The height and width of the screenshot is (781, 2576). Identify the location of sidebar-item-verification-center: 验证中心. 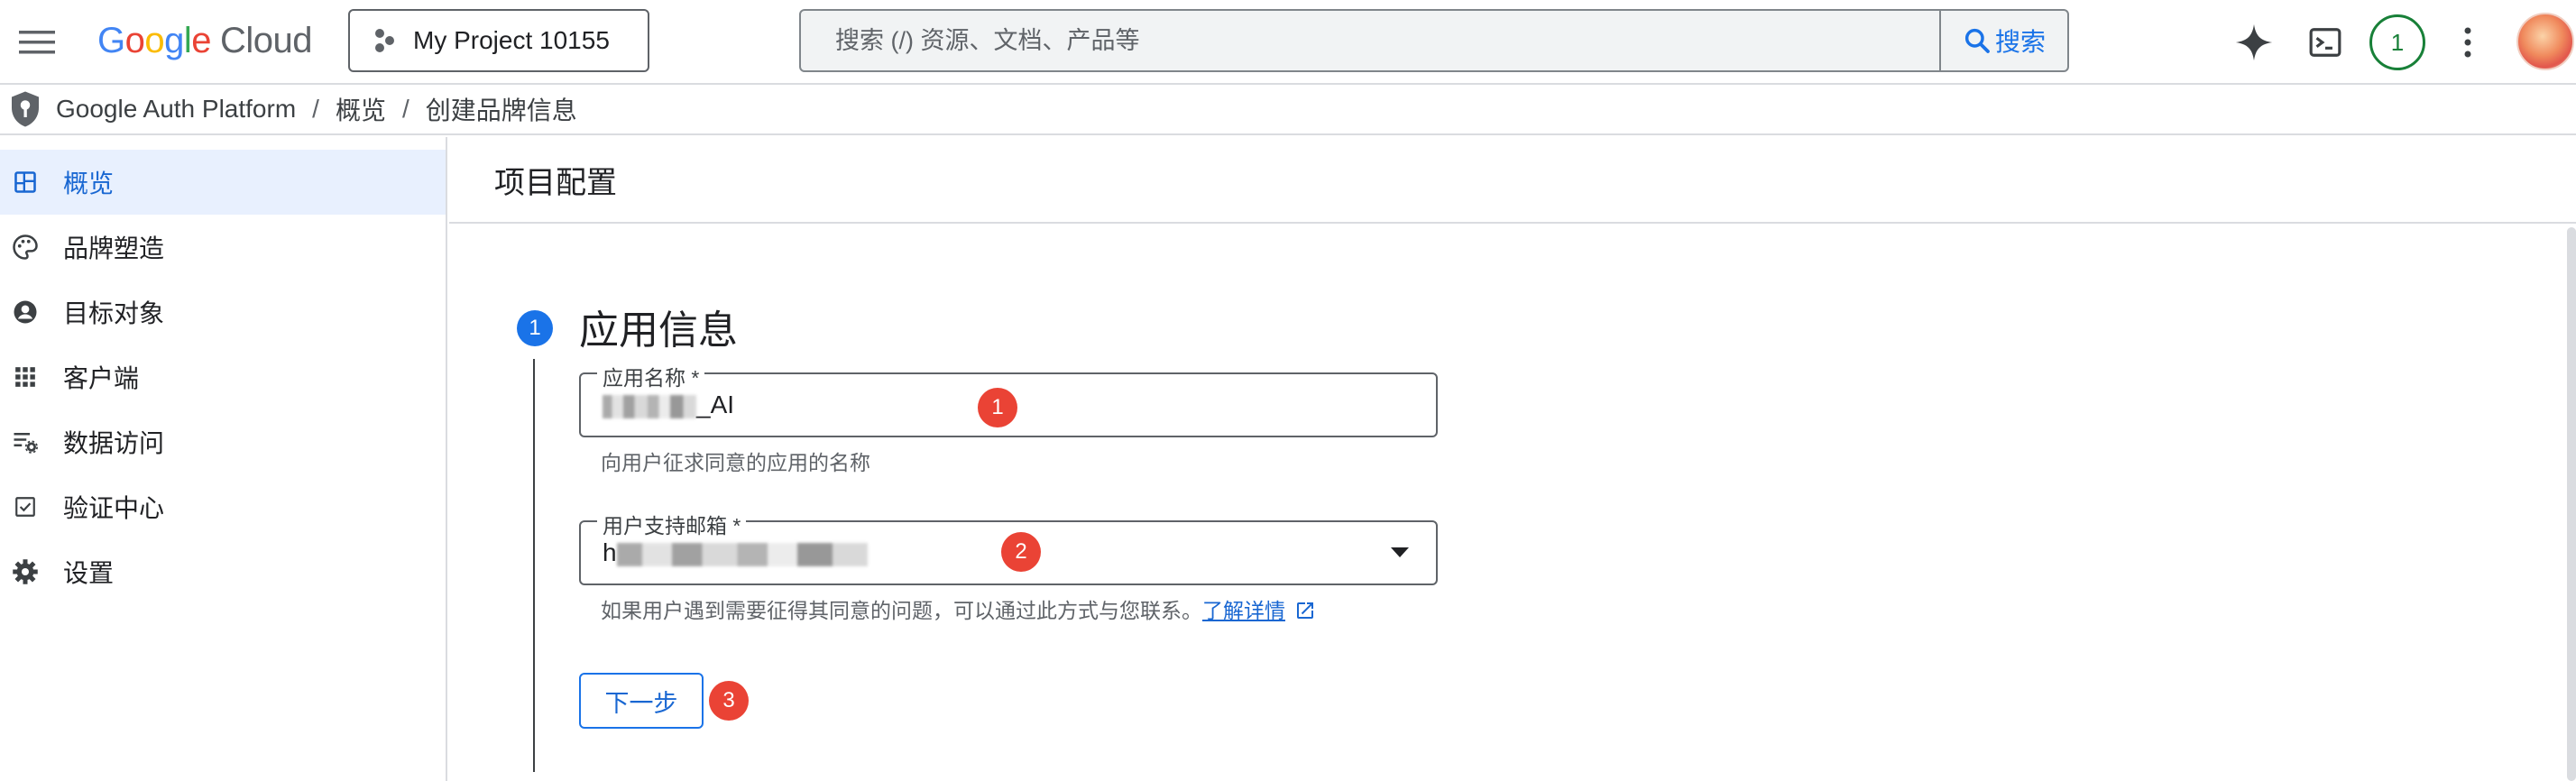
(223, 507).